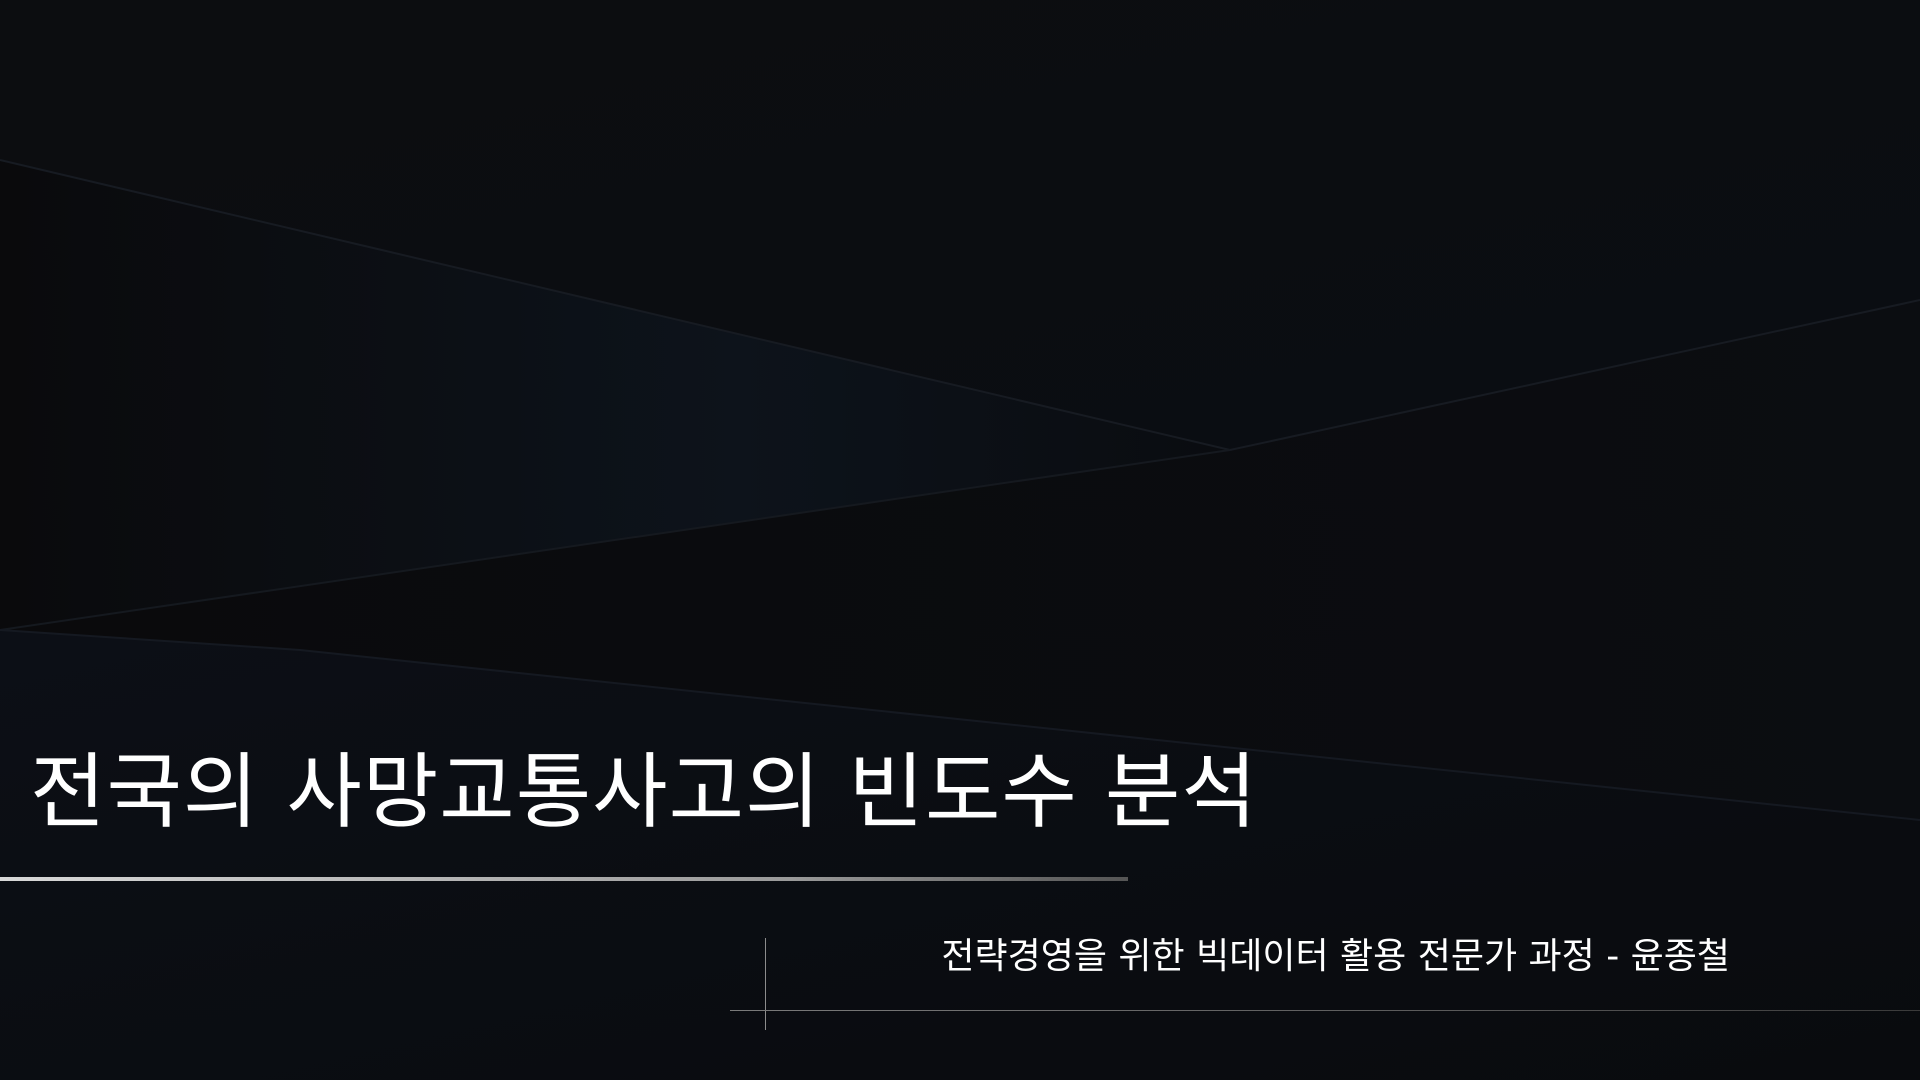 The height and width of the screenshot is (1080, 1920). I want to click on title-underline-divider, so click(564, 879).